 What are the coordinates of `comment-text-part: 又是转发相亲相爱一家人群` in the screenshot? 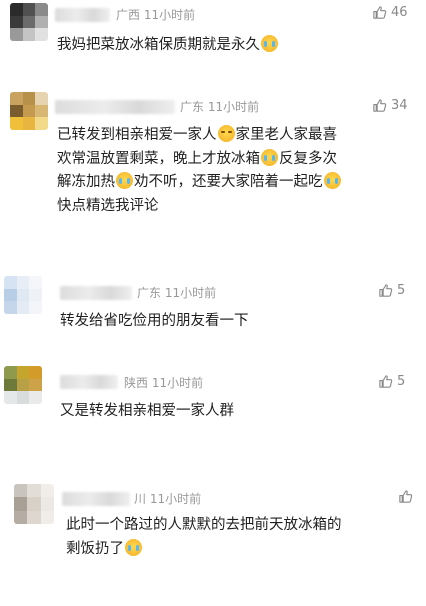 It's located at (147, 411).